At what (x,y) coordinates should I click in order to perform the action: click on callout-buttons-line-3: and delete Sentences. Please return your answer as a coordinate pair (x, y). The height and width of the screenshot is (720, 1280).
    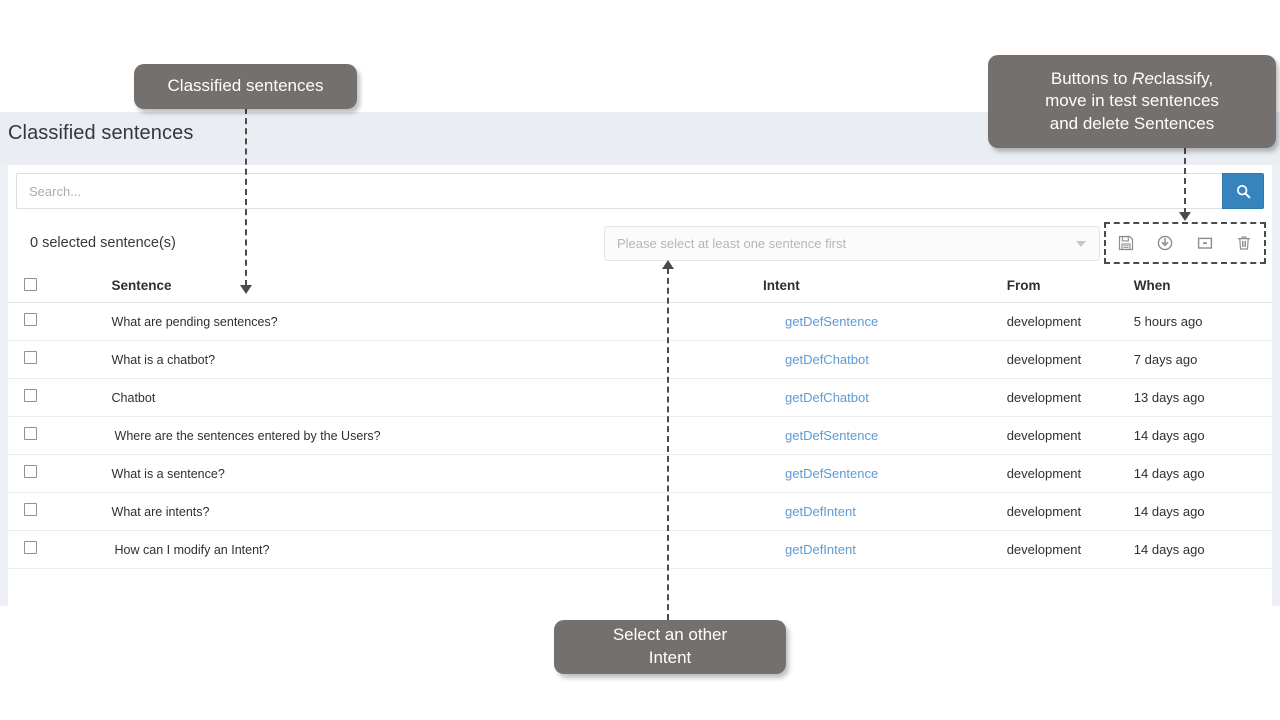
    Looking at the image, I should click on (1132, 123).